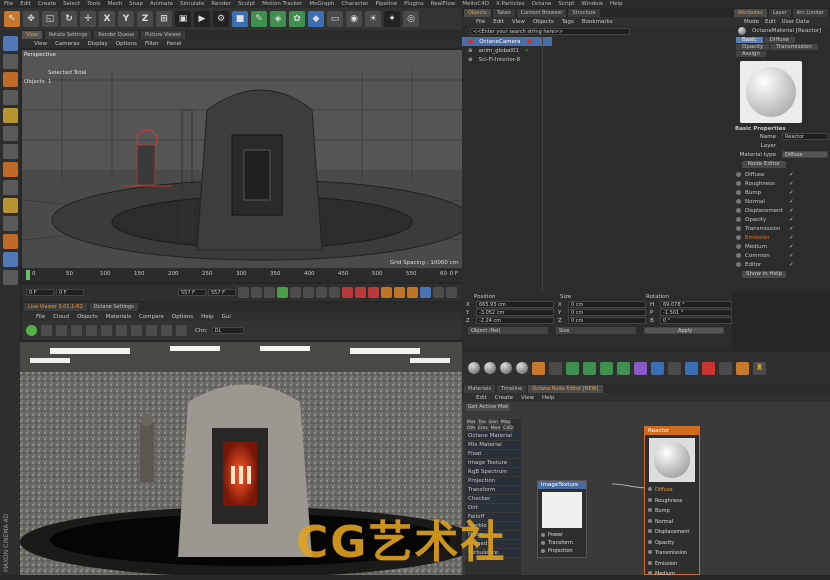 This screenshot has width=830, height=580. Describe the element at coordinates (46, 330) in the screenshot. I see `send-scene-icon` at that location.